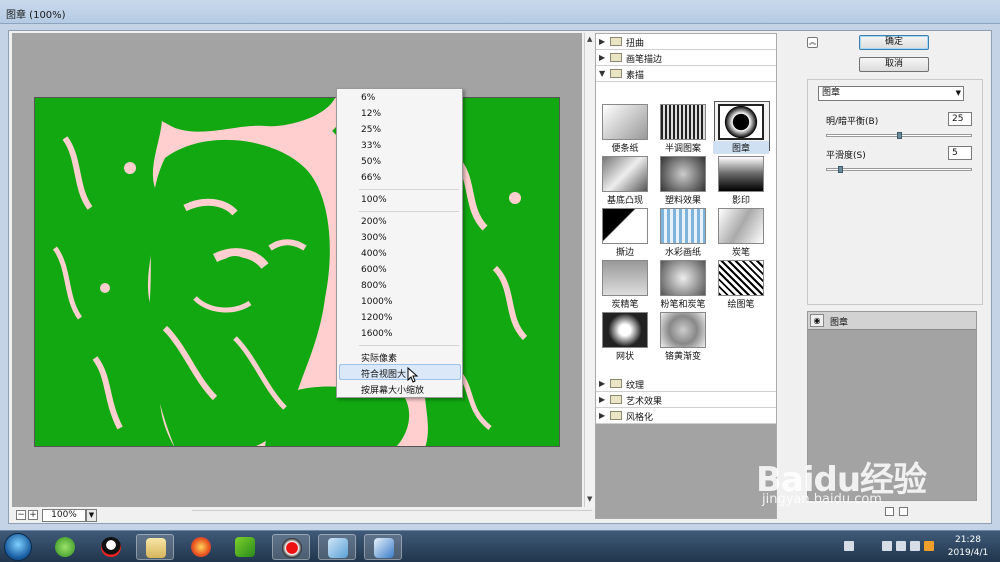  Describe the element at coordinates (929, 546) in the screenshot. I see `flag-icon` at that location.